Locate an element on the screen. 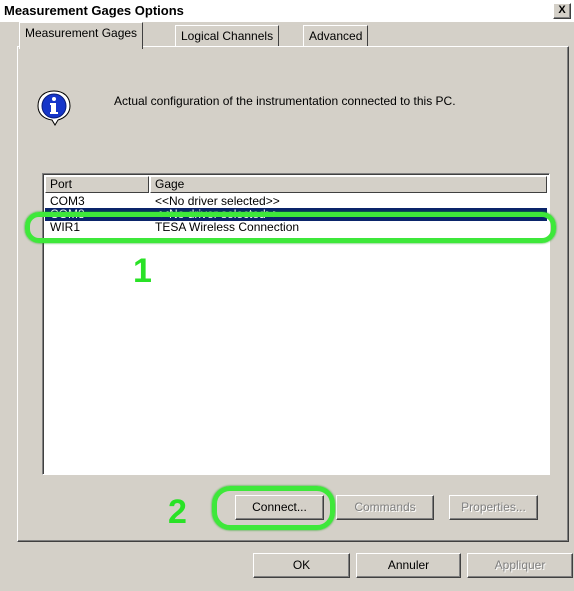  column-header-port: Port is located at coordinates (97, 184).